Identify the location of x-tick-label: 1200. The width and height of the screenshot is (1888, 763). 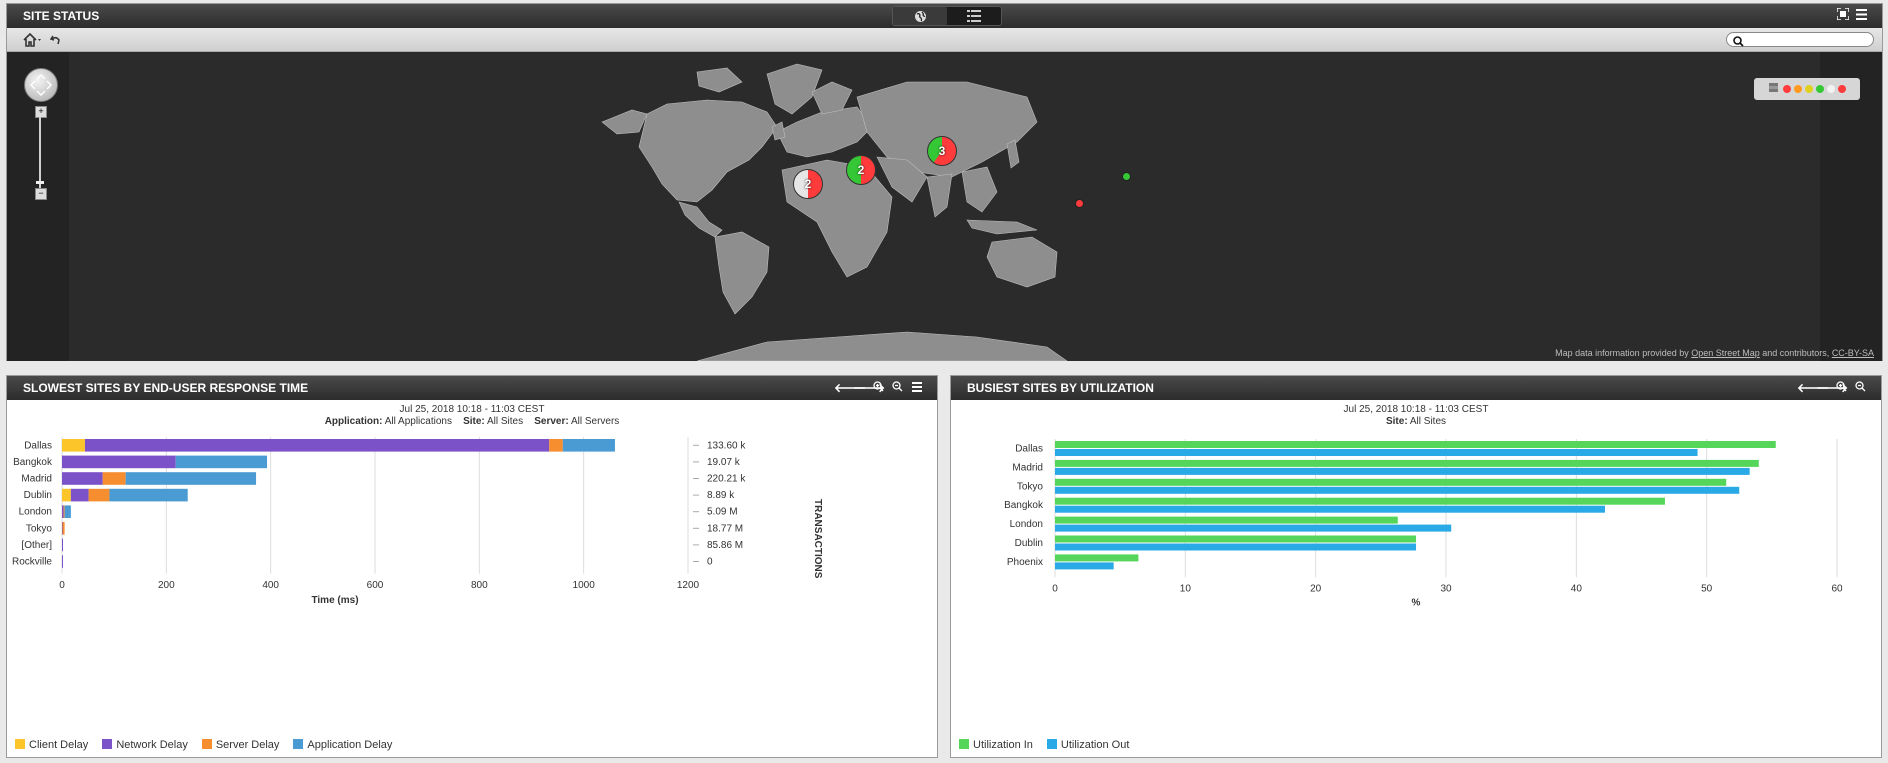
(688, 585).